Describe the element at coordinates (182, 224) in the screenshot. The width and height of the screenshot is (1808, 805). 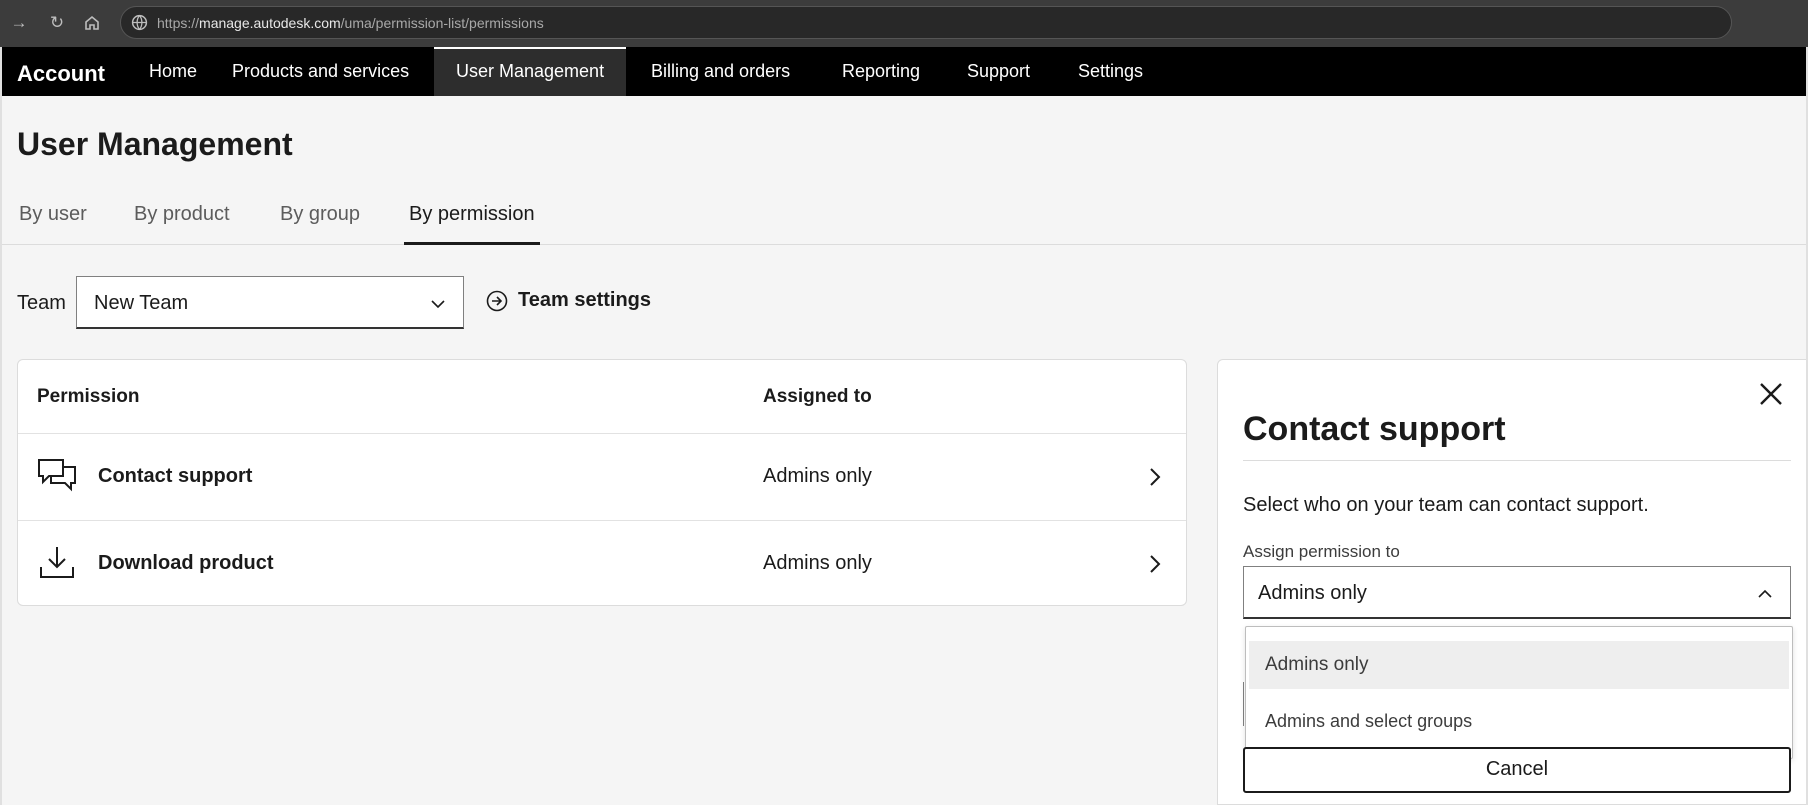
I see `tab-by-product: By product` at that location.